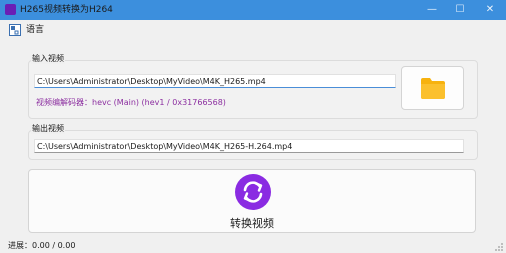 The width and height of the screenshot is (506, 253). What do you see at coordinates (42, 245) in the screenshot?
I see `progress-status: 进展：0.00 / 0.00` at bounding box center [42, 245].